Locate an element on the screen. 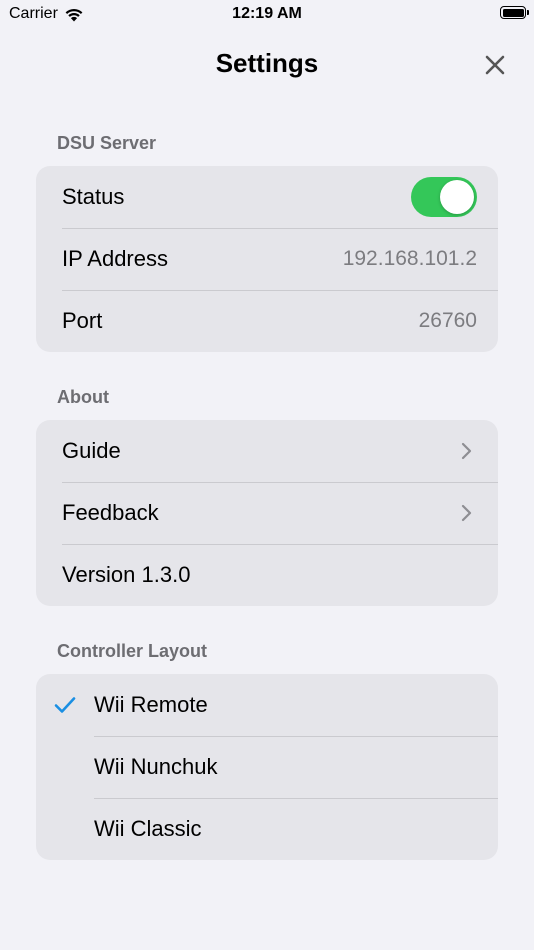 This screenshot has width=534, height=950. checkmark-icon is located at coordinates (65, 705).